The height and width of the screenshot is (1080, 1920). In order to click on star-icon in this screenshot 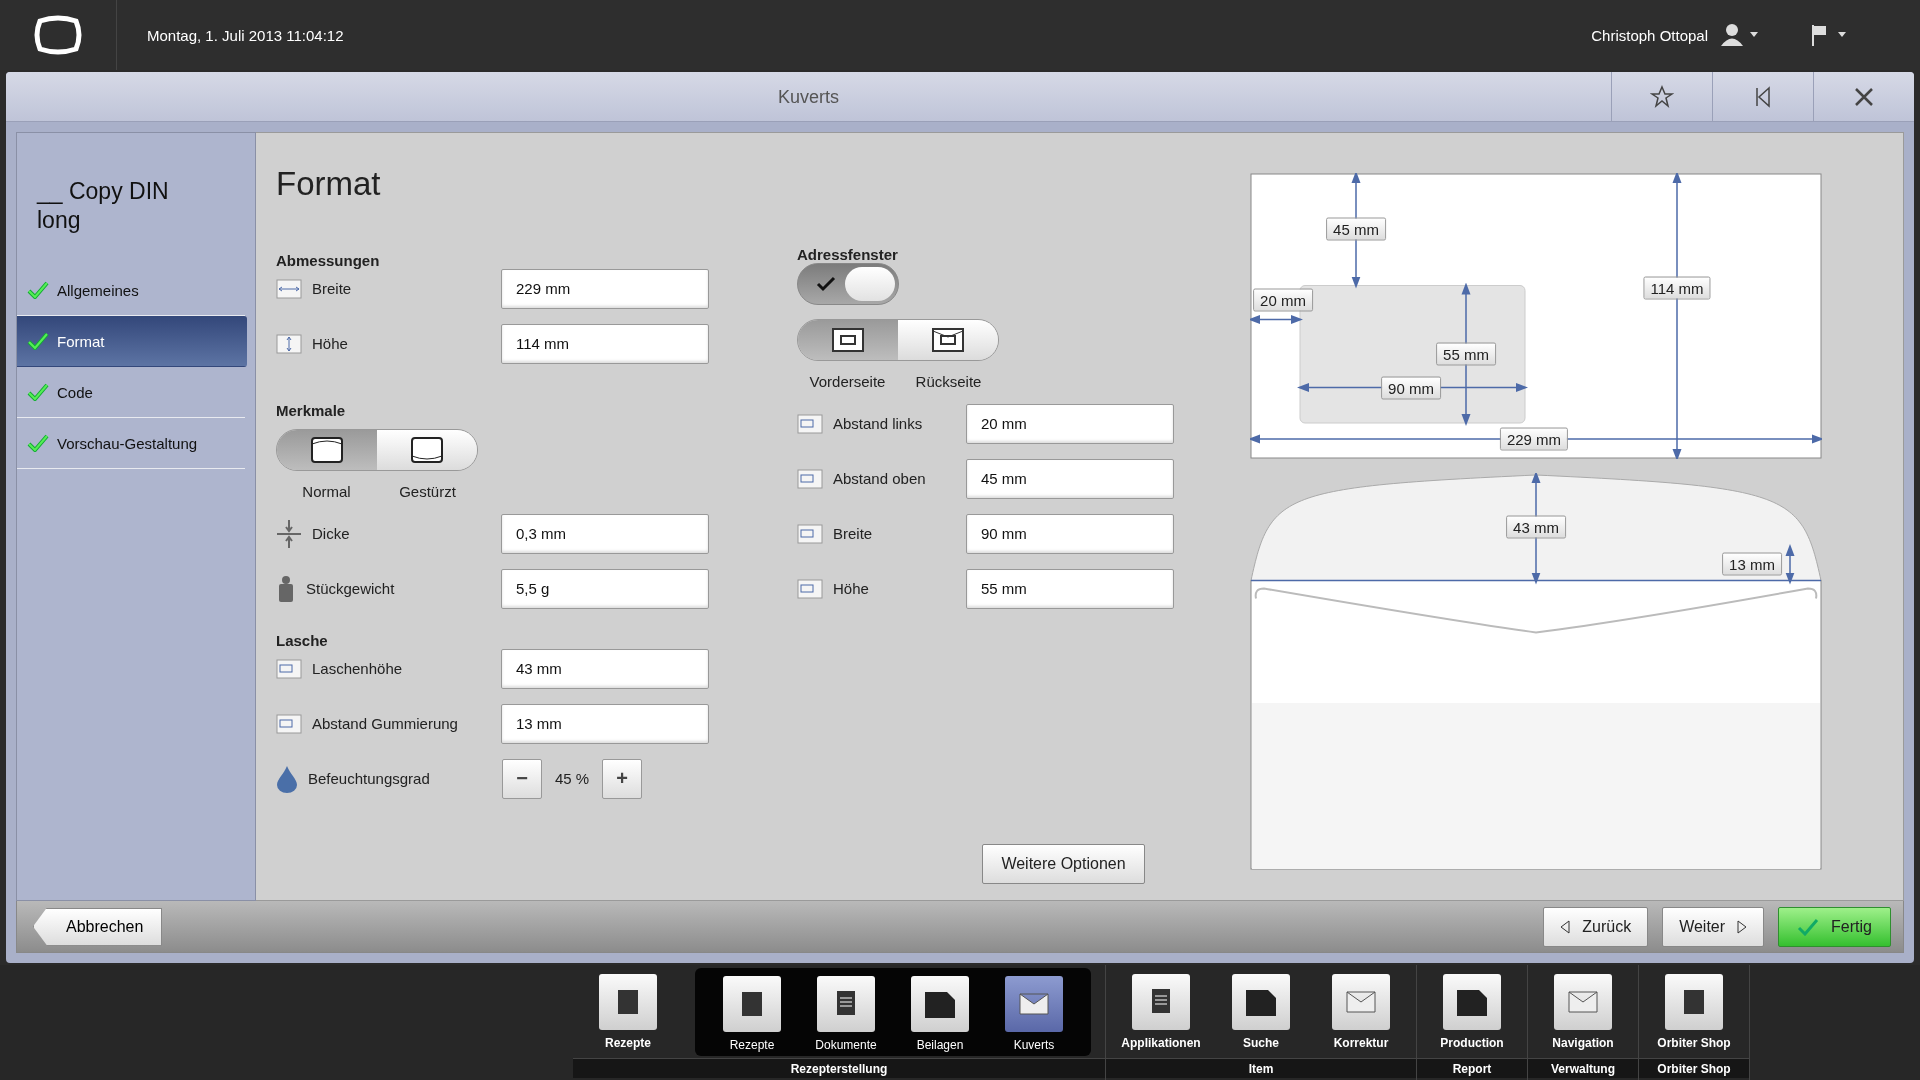, I will do `click(1662, 96)`.